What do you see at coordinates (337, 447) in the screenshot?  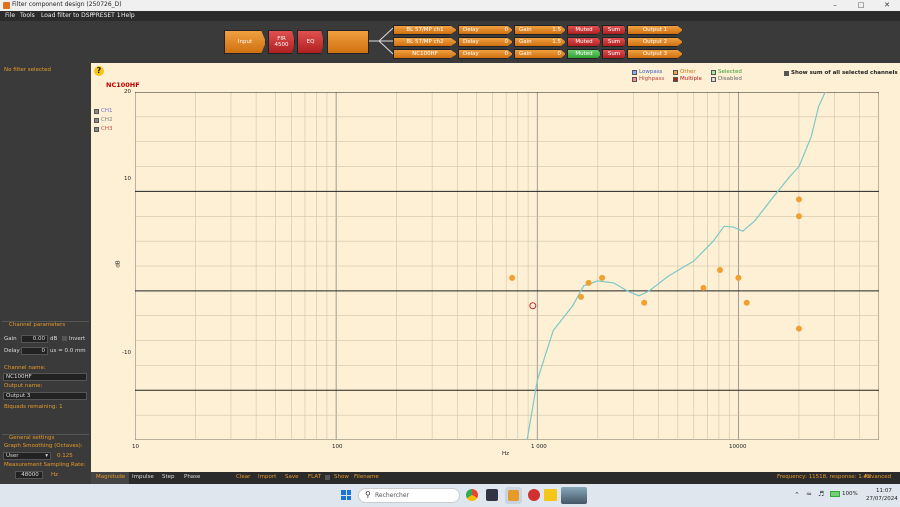 I see `x-tick-100: 100` at bounding box center [337, 447].